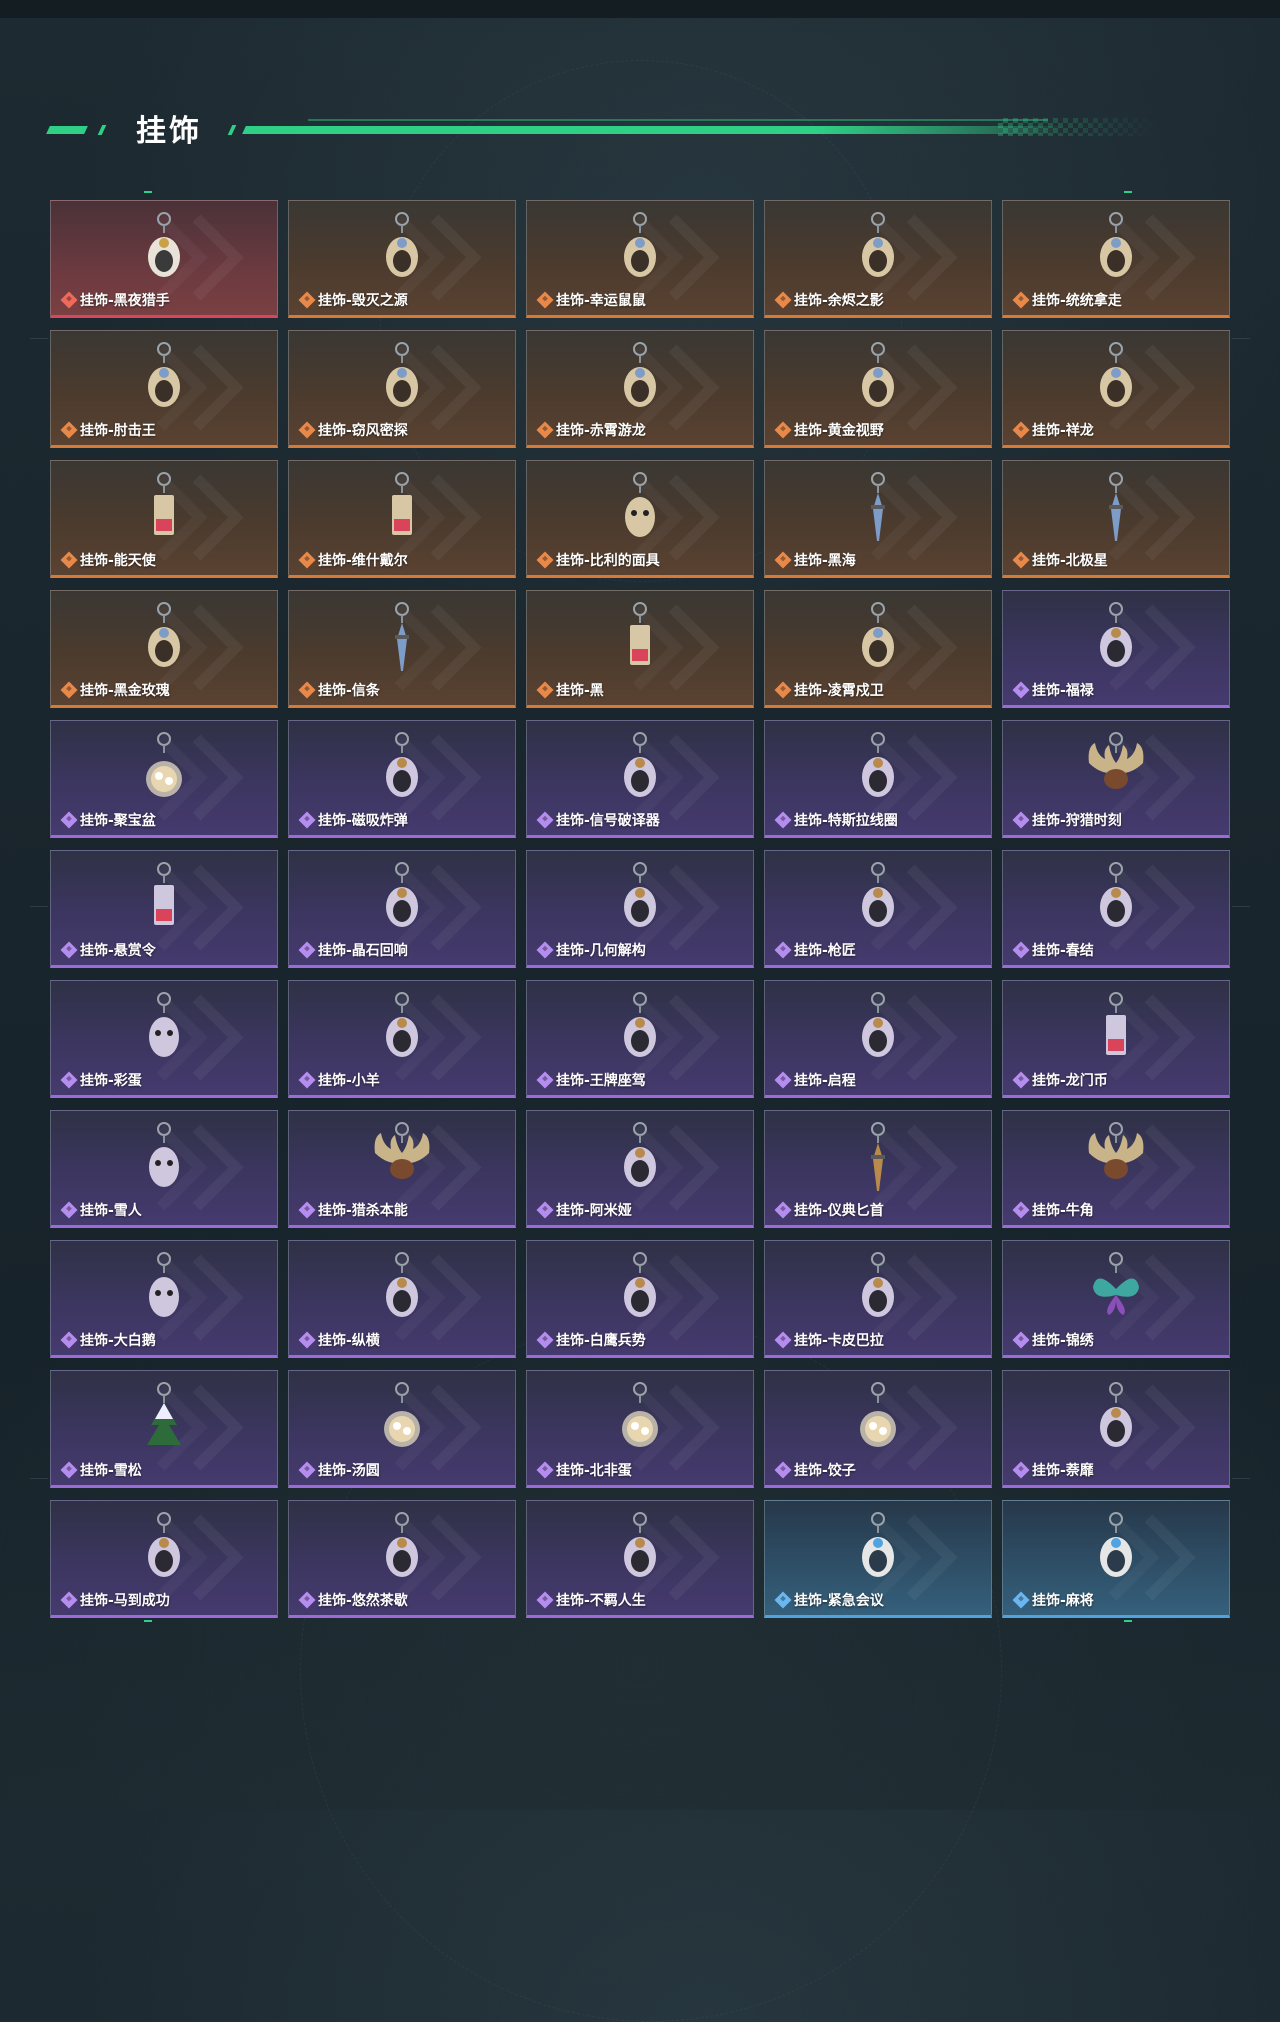 Image resolution: width=1280 pixels, height=2022 pixels. What do you see at coordinates (1063, 1601) in the screenshot?
I see `charm-name: 挂饰-麻将` at bounding box center [1063, 1601].